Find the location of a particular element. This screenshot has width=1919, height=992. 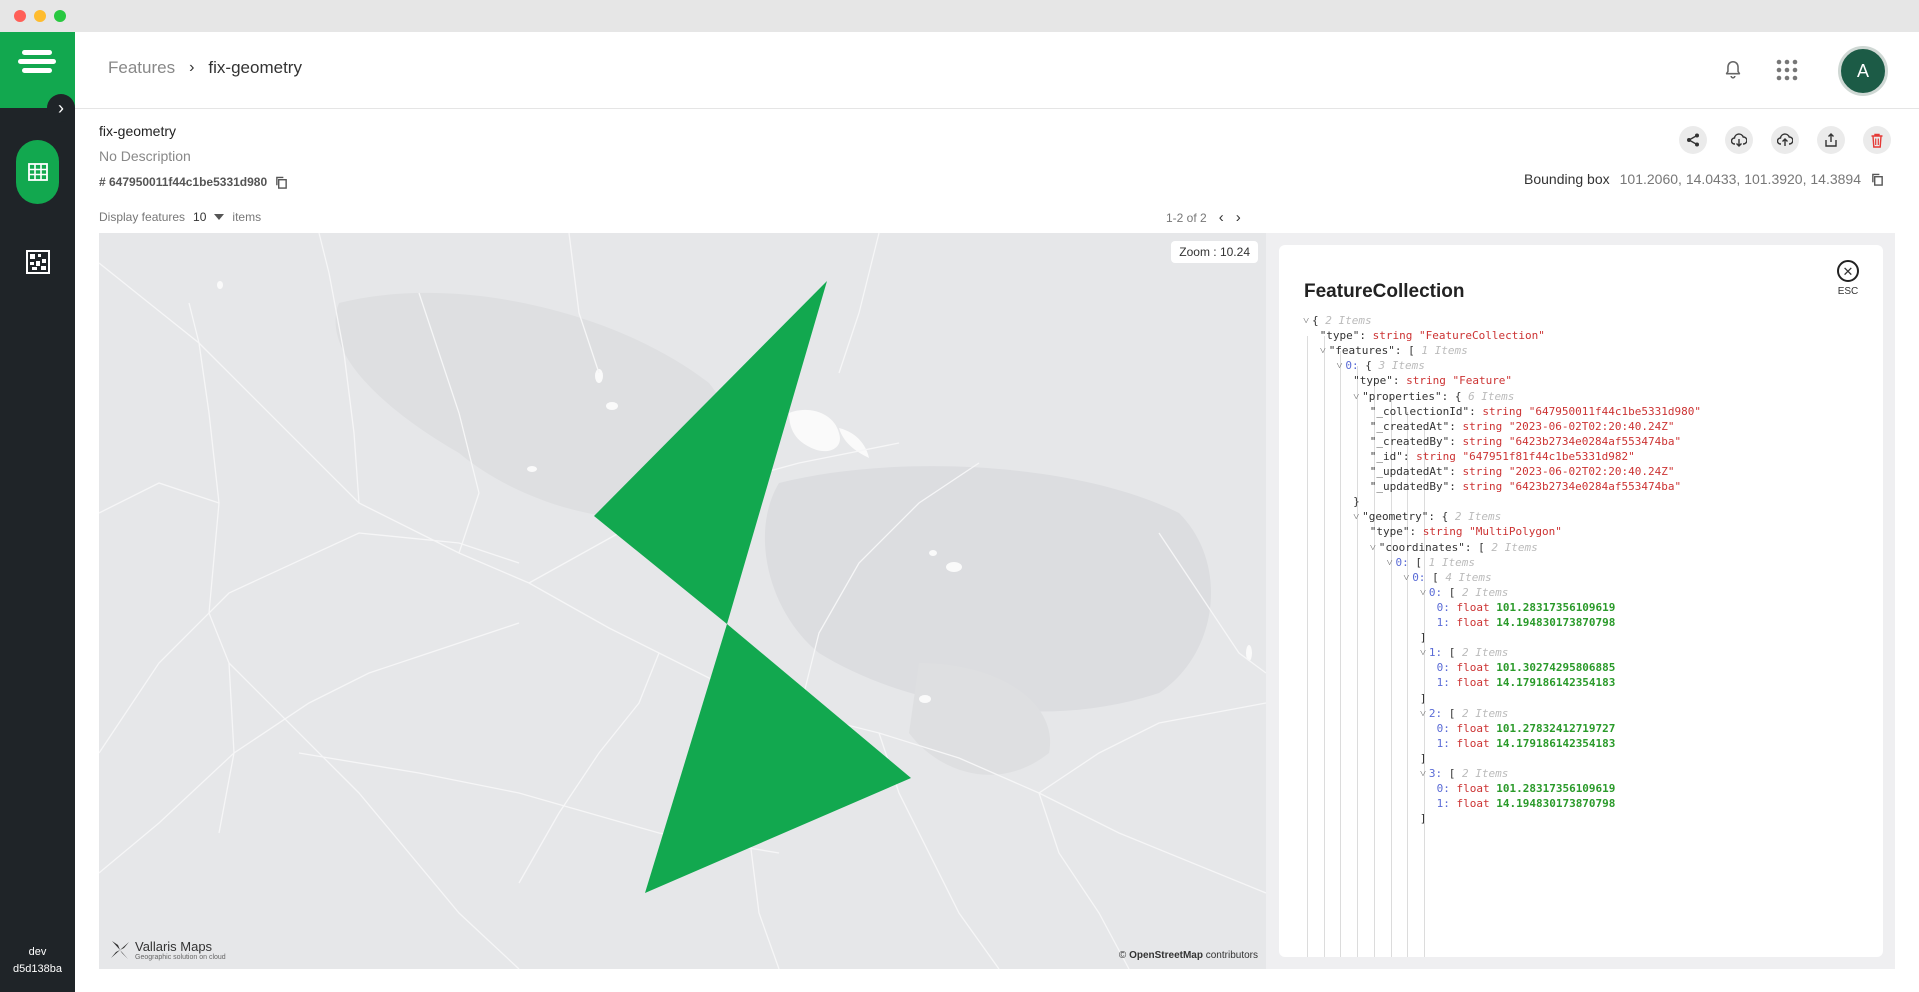

json-key: "properties": is located at coordinates (1405, 396).